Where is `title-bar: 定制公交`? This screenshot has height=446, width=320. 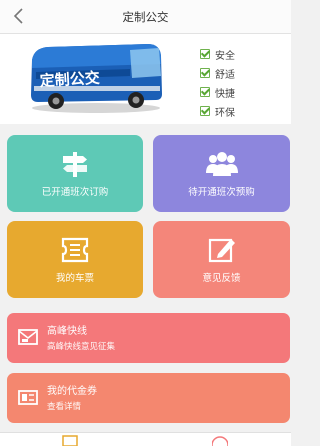 title-bar: 定制公交 is located at coordinates (145, 17).